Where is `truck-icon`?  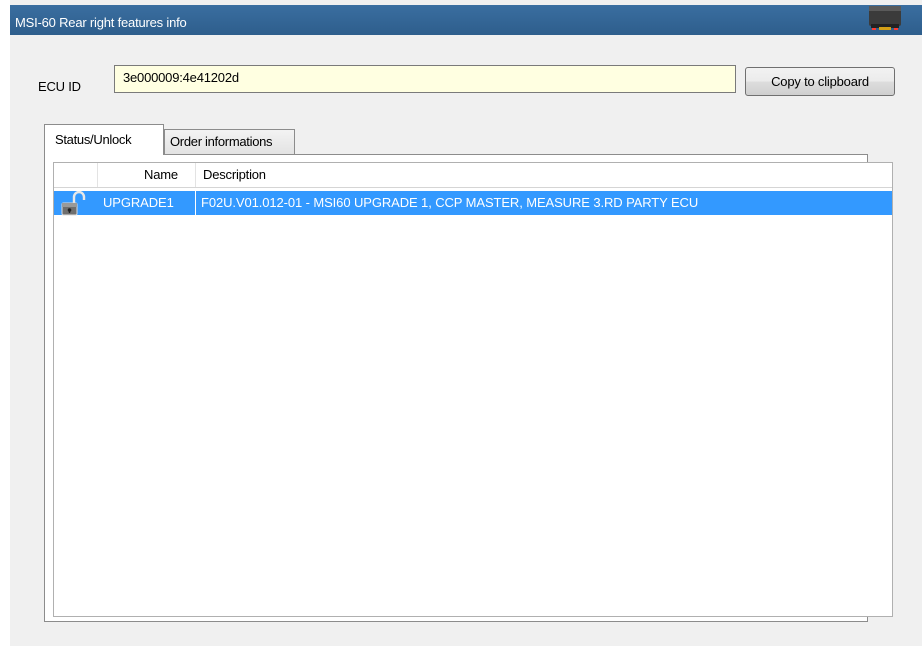
truck-icon is located at coordinates (885, 18).